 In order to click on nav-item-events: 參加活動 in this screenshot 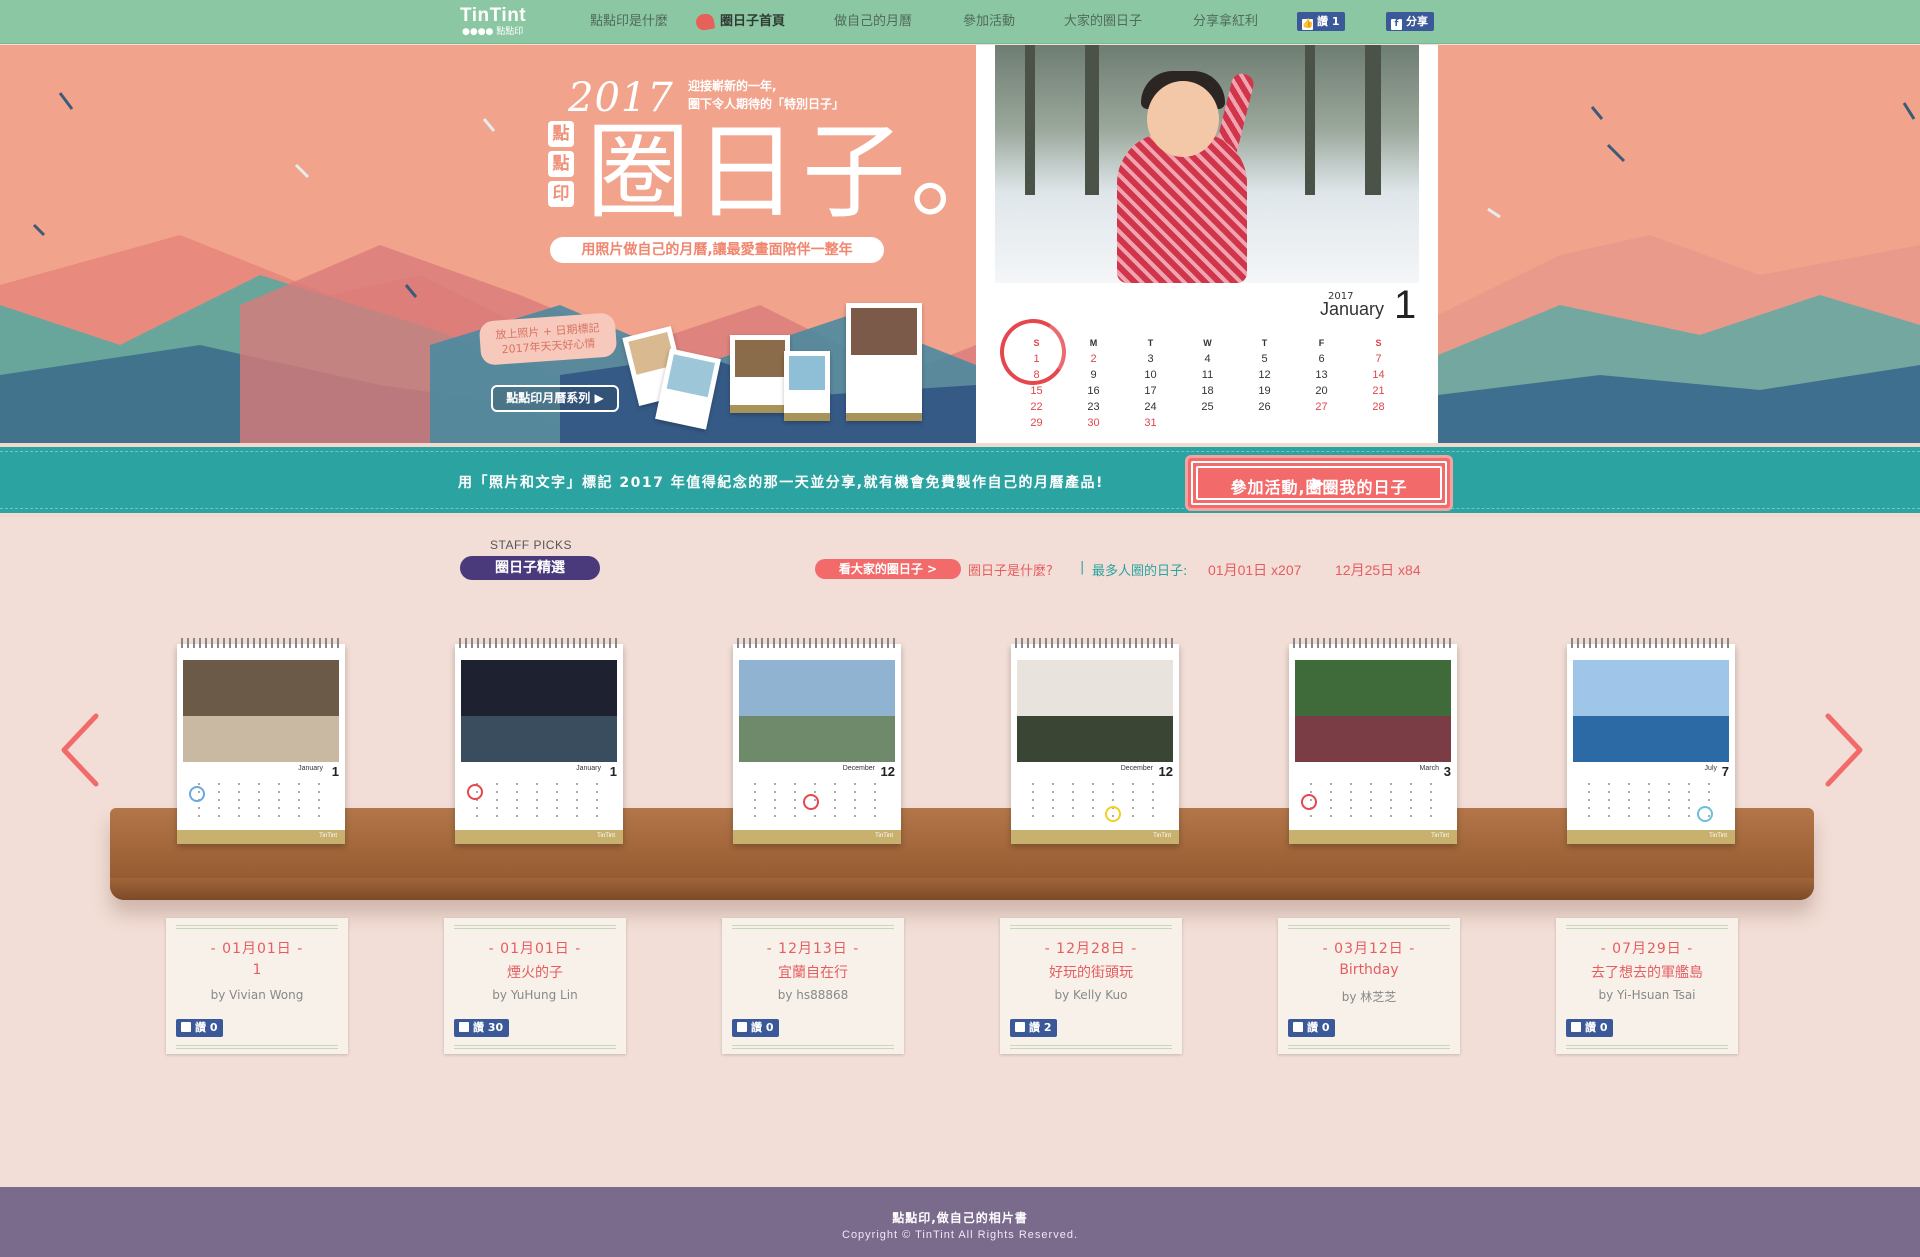, I will do `click(989, 22)`.